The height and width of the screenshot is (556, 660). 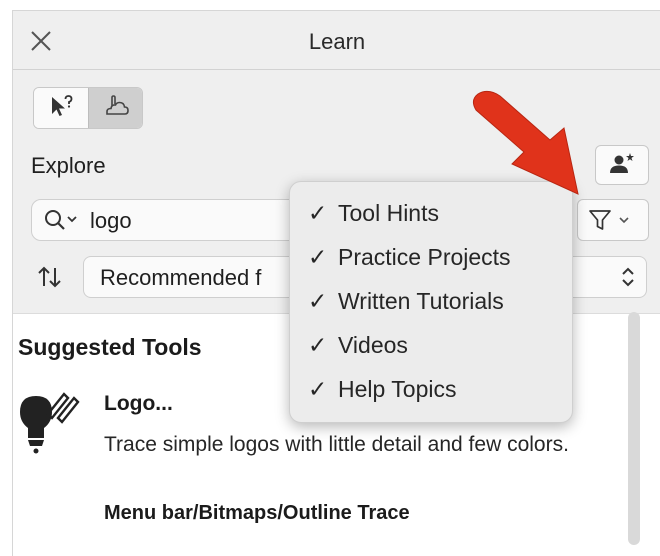 I want to click on search-value: logo, so click(x=111, y=220).